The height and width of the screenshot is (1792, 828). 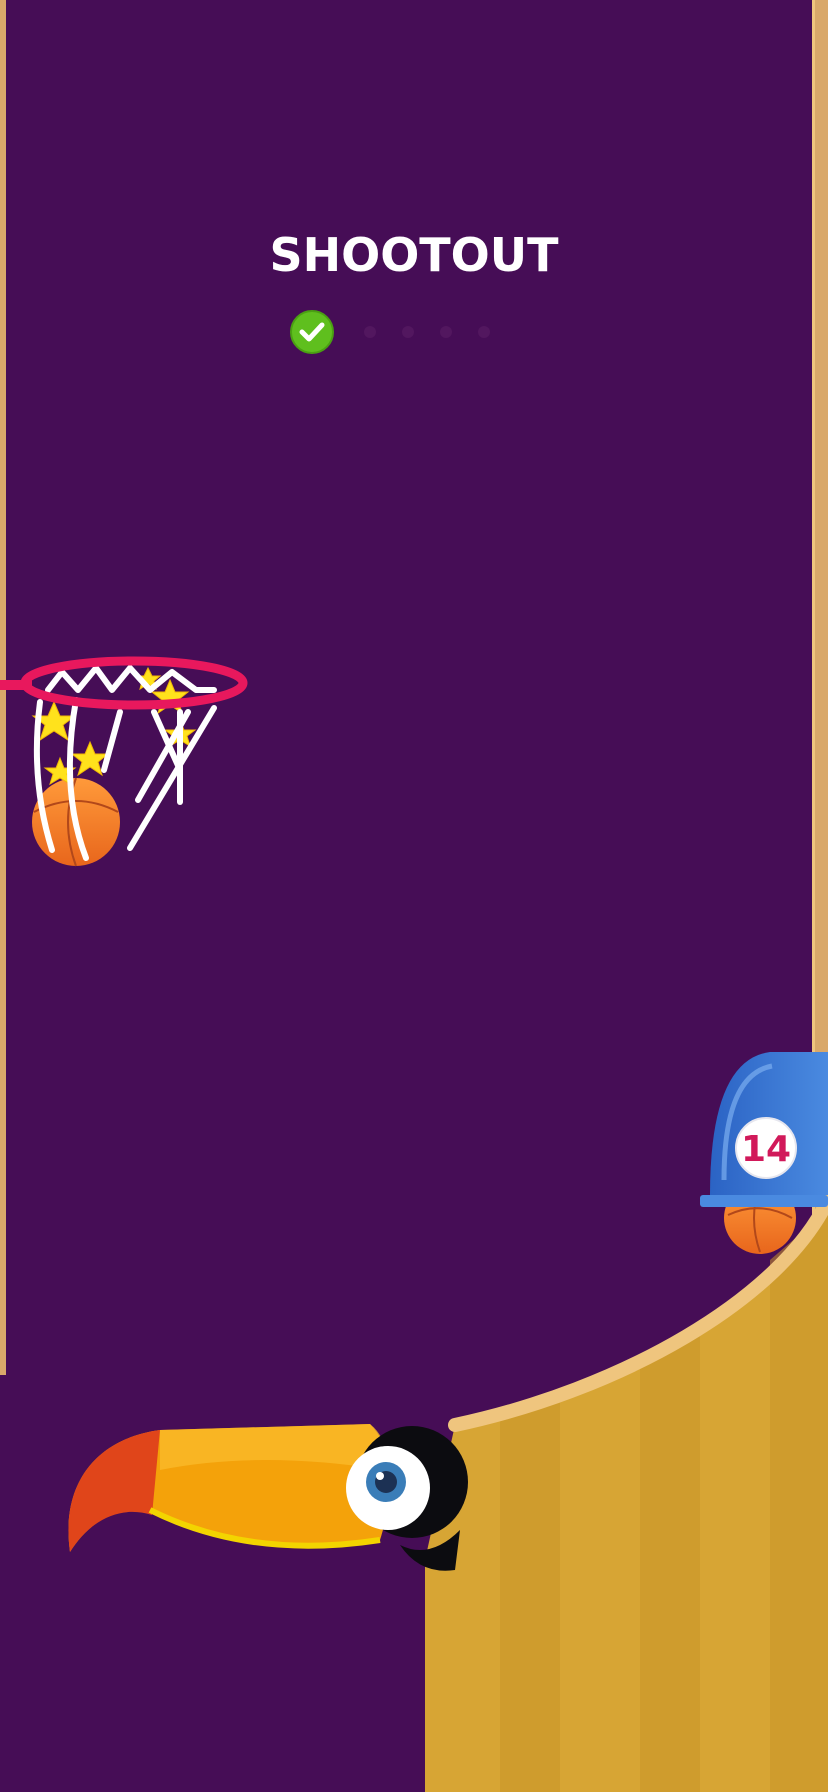 What do you see at coordinates (268, 1497) in the screenshot?
I see `toucan` at bounding box center [268, 1497].